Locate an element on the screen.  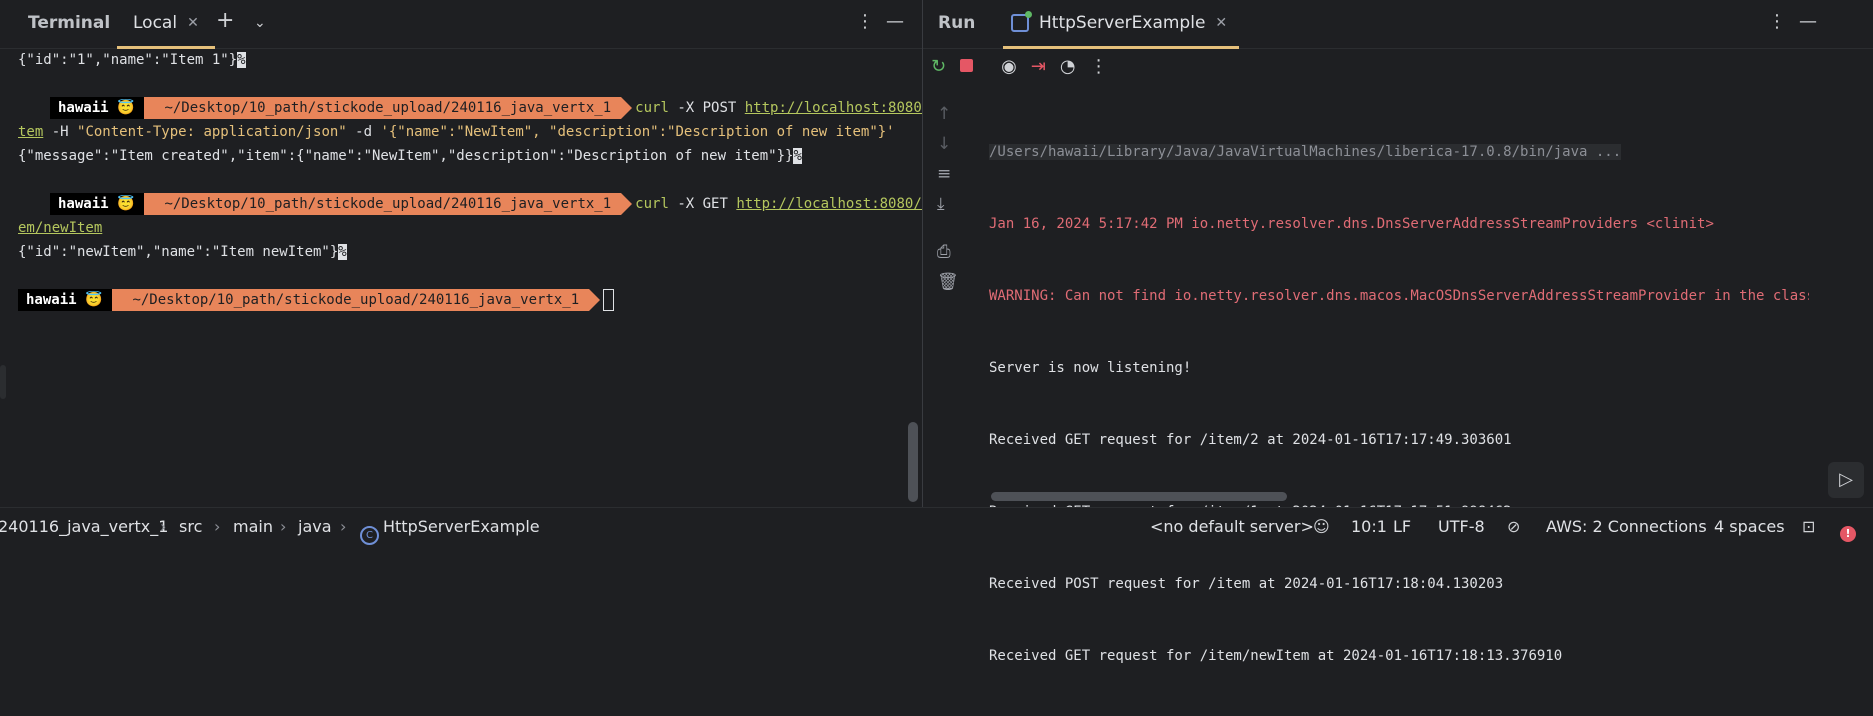
lock-icon: ⊡ is located at coordinates (1808, 526).